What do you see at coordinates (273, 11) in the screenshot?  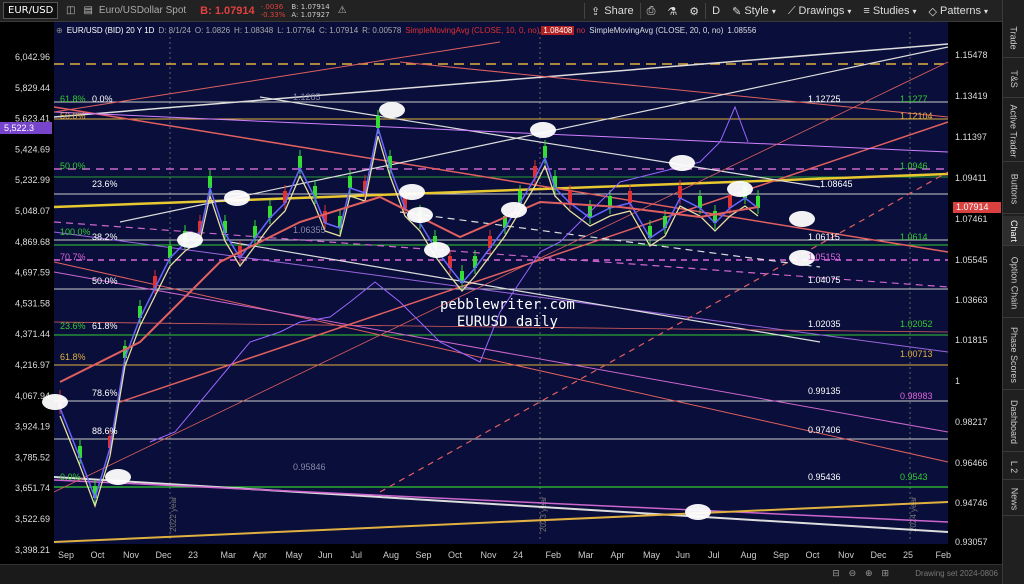 I see `change-box: -.0036 -0.33%` at bounding box center [273, 11].